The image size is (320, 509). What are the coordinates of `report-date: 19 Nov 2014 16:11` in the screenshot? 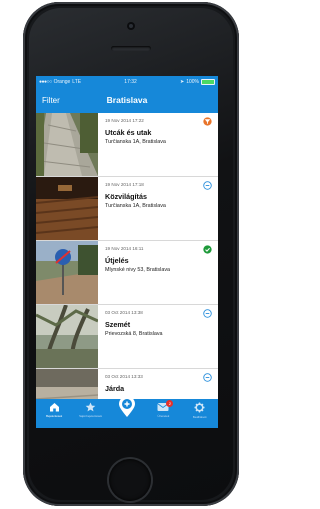 It's located at (124, 248).